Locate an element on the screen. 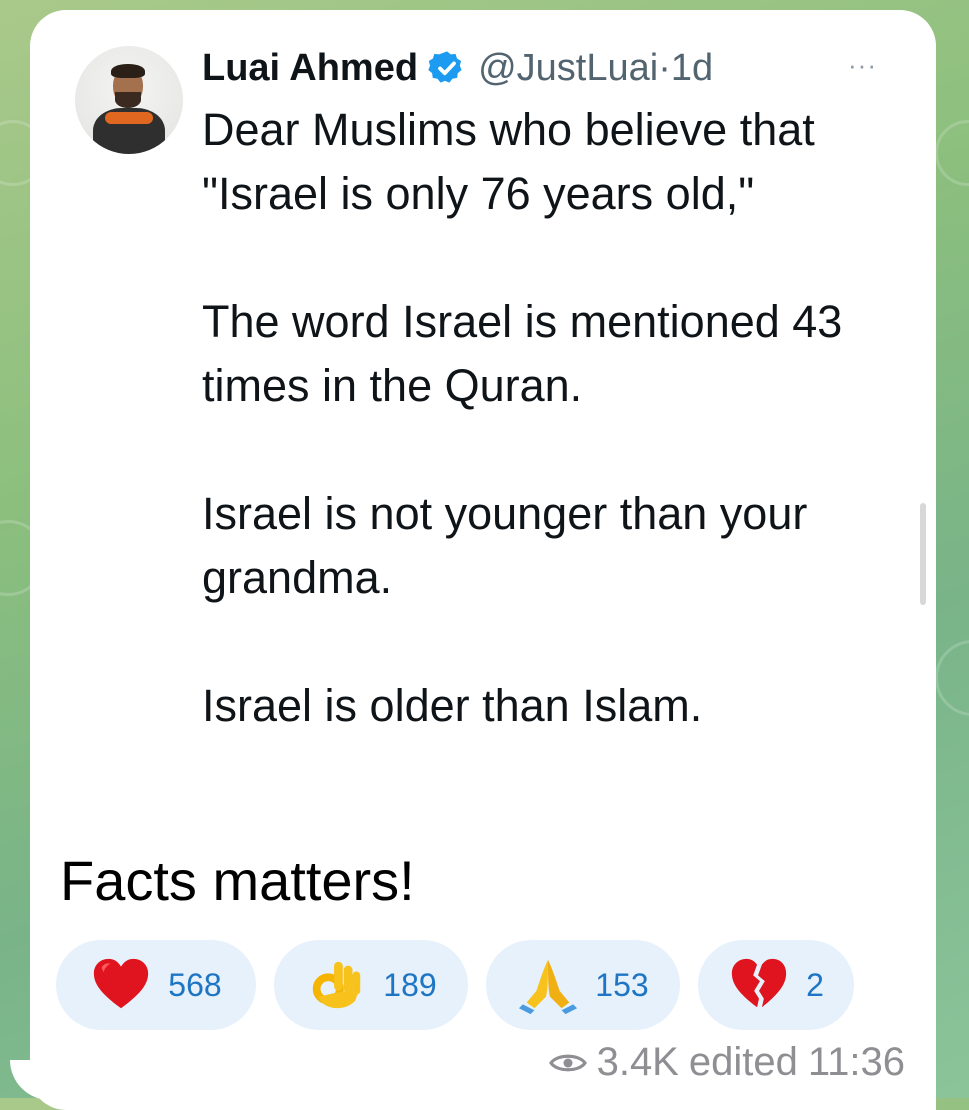 The image size is (969, 1110). tweet-header: Luai Ahmed @JustLuai · 1d is located at coordinates (457, 68).